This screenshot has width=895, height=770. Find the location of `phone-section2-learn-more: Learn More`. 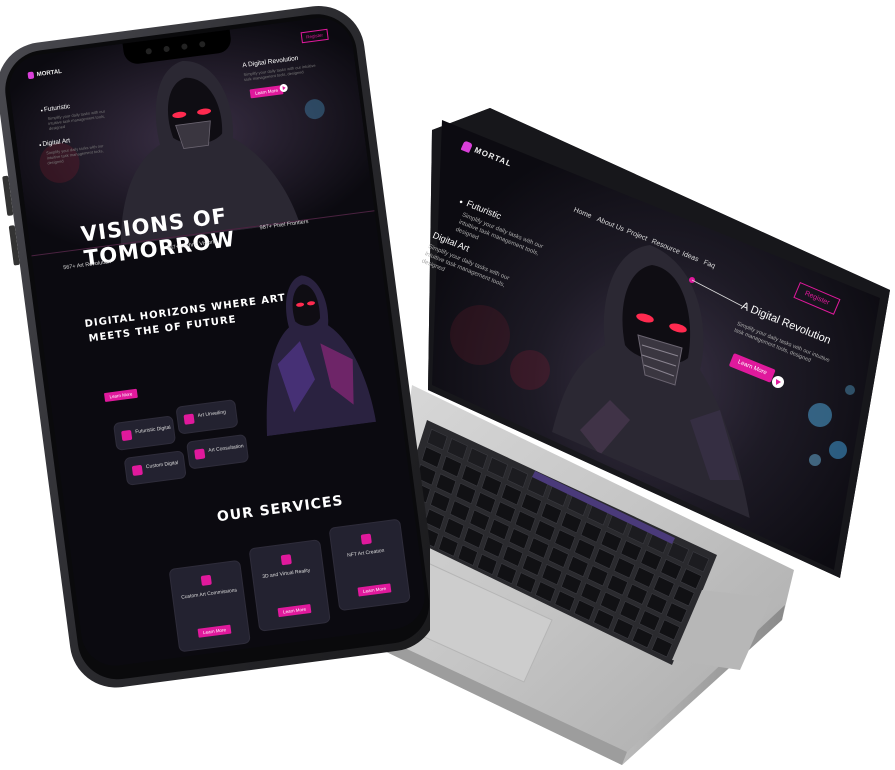

phone-section2-learn-more: Learn More is located at coordinates (120, 395).